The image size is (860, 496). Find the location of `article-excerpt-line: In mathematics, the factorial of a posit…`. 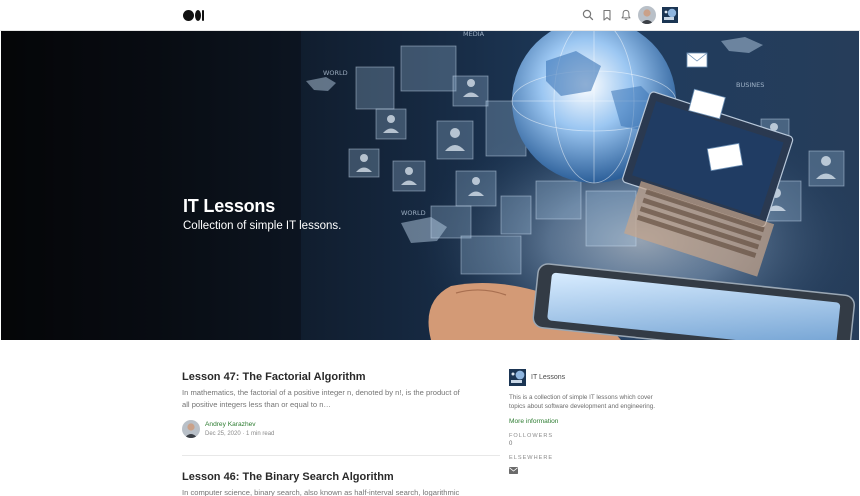

article-excerpt-line: In mathematics, the factorial of a posit… is located at coordinates (321, 392).